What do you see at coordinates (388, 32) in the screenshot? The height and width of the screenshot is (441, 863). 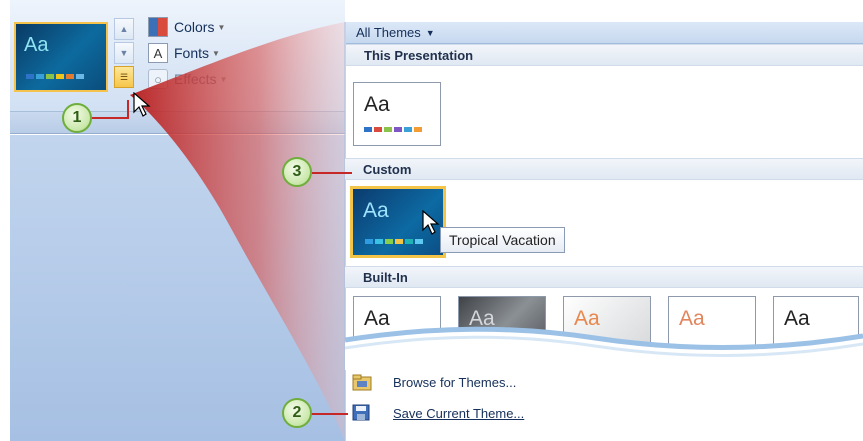 I see `all-themes-label: All Themes` at bounding box center [388, 32].